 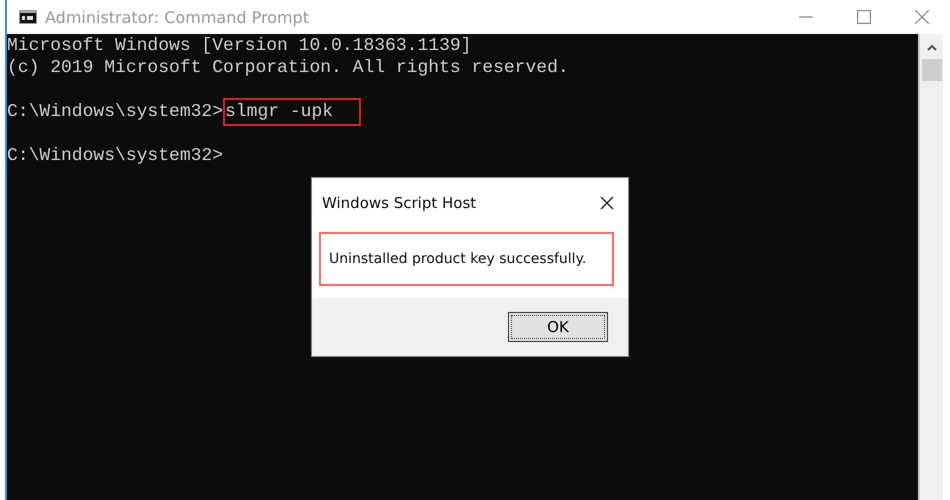 I want to click on close-icon, so click(x=607, y=203).